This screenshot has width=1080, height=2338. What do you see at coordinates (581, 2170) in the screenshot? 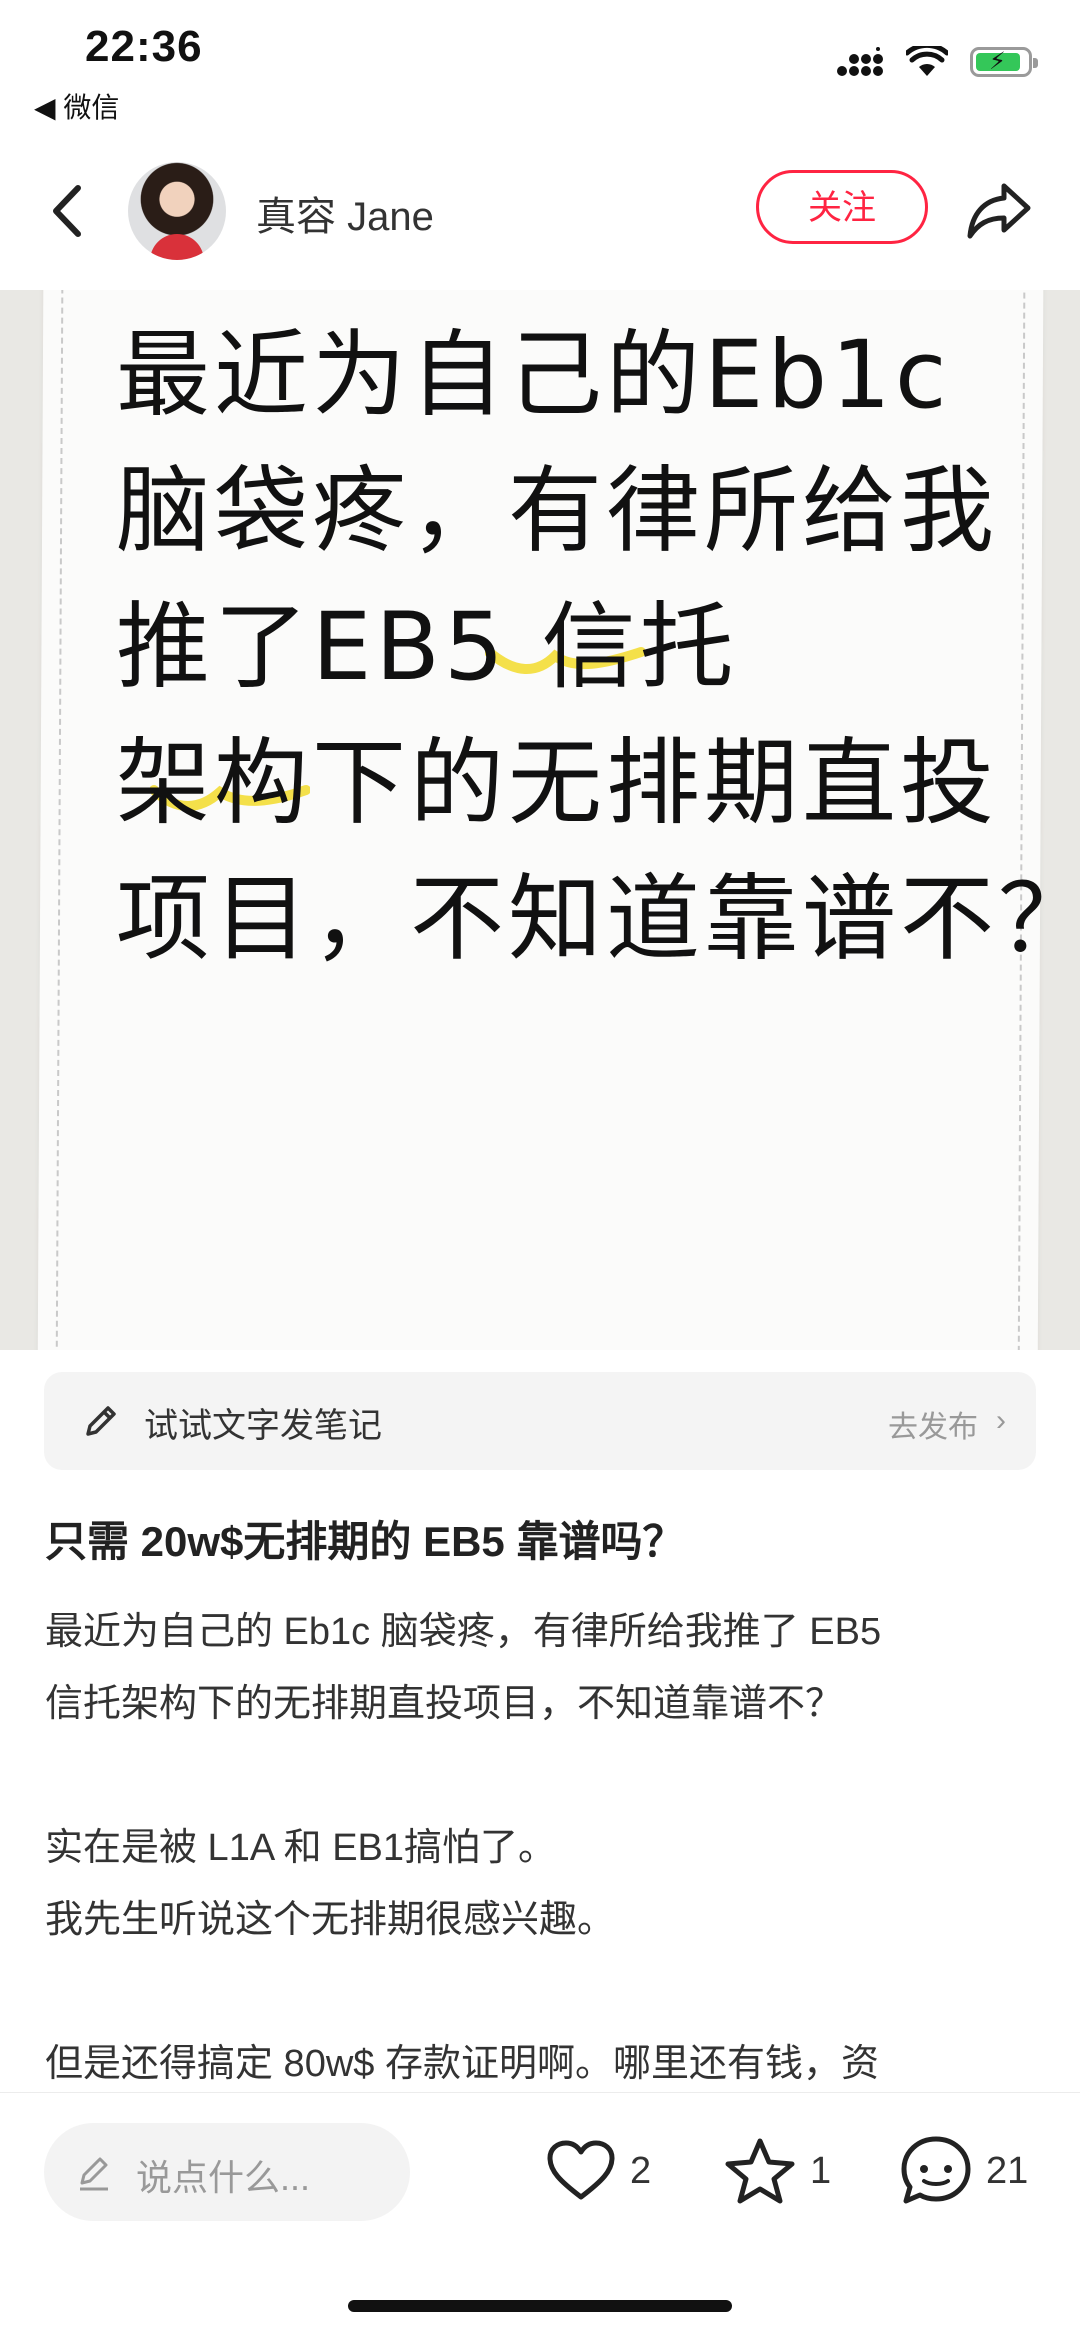
I see `heart-icon` at bounding box center [581, 2170].